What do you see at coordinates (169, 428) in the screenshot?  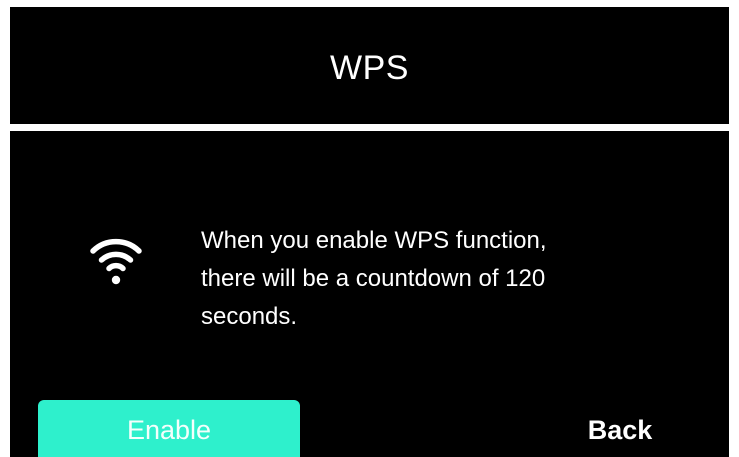 I see `enable-button: Enable` at bounding box center [169, 428].